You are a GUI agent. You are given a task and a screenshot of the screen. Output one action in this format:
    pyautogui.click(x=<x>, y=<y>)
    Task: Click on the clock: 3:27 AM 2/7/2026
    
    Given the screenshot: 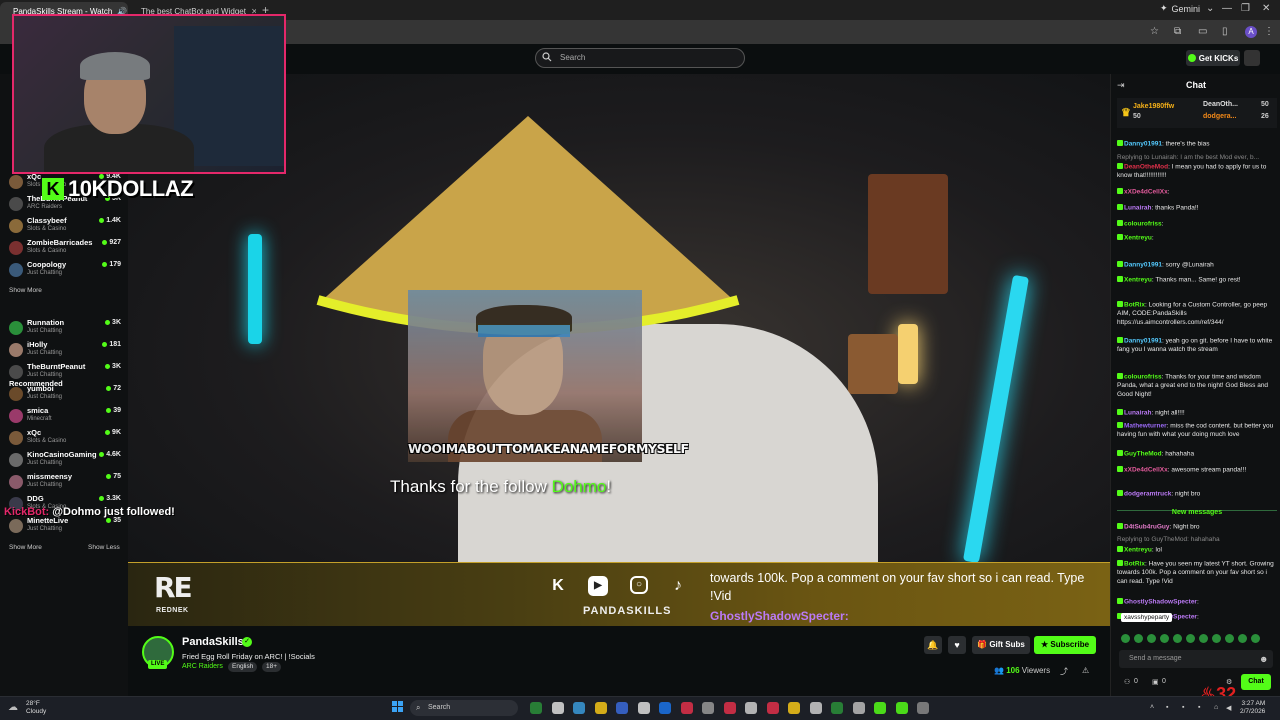 What is the action you would take?
    pyautogui.click(x=1252, y=708)
    